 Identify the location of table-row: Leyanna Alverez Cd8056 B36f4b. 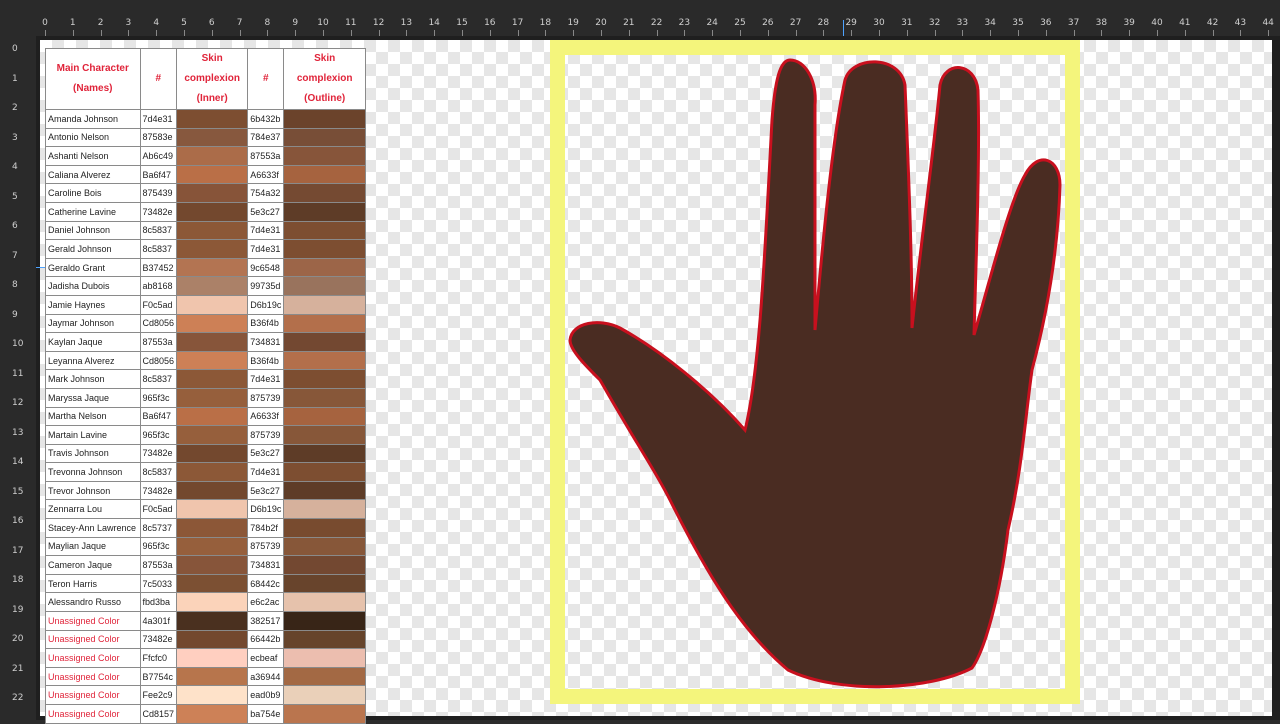
(205, 360).